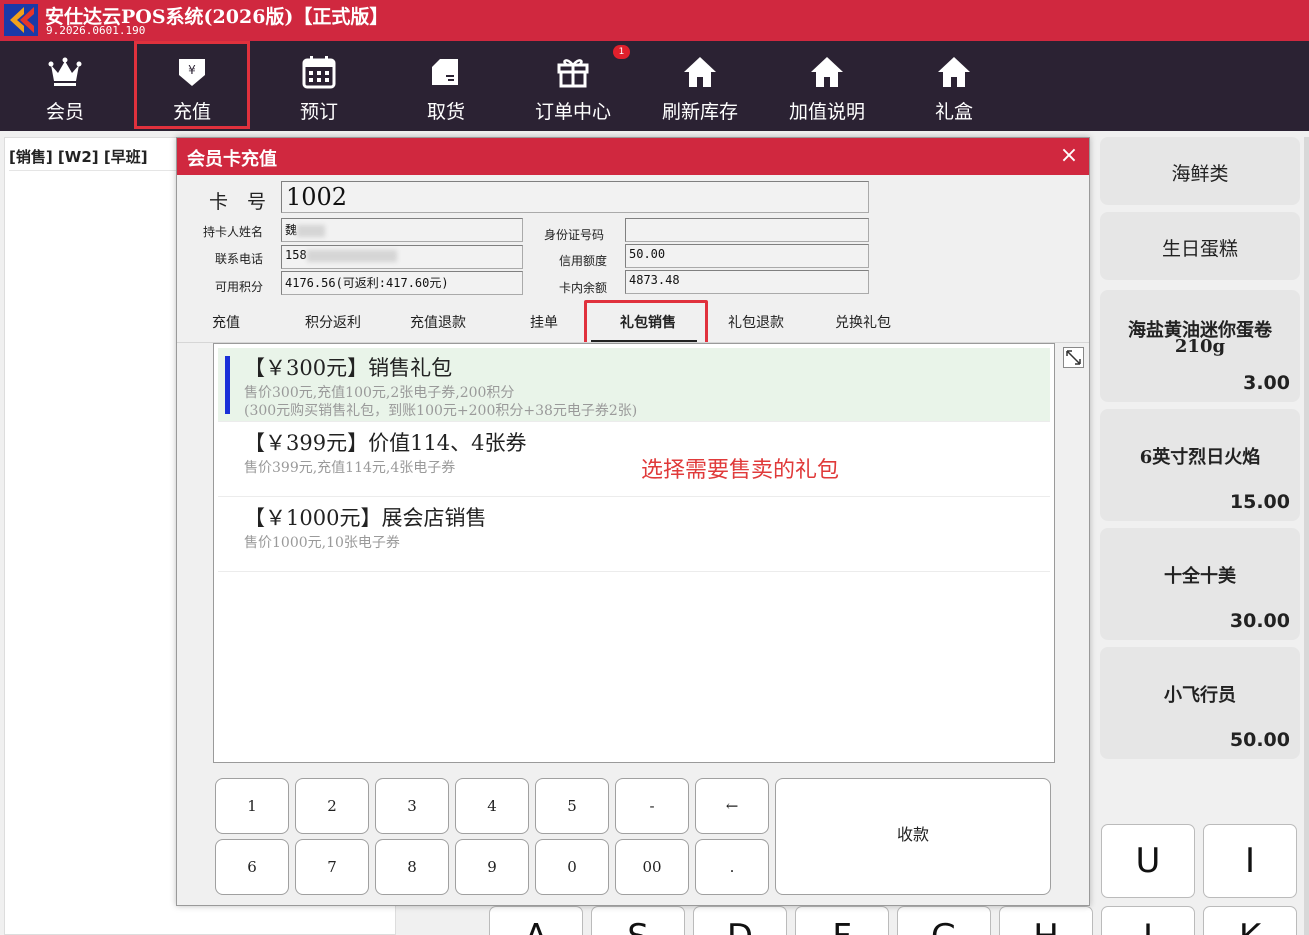 The image size is (1309, 935). What do you see at coordinates (492, 806) in the screenshot?
I see `keypad-4: 4` at bounding box center [492, 806].